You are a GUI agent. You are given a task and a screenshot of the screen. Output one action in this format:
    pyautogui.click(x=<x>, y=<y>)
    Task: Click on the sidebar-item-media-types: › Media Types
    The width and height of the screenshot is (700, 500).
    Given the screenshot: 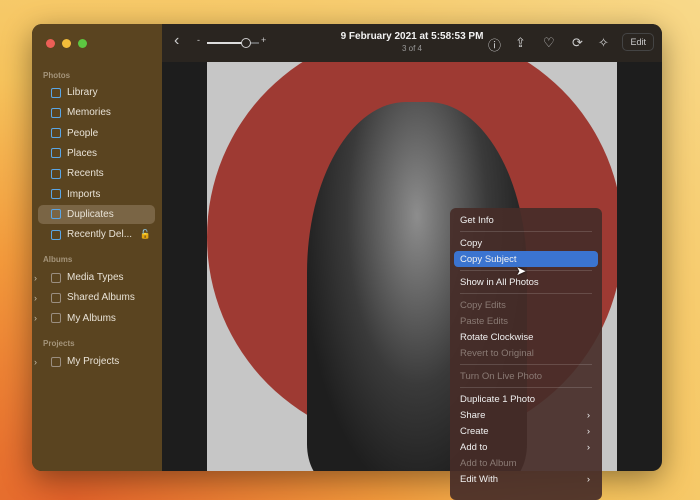 What is the action you would take?
    pyautogui.click(x=94, y=277)
    